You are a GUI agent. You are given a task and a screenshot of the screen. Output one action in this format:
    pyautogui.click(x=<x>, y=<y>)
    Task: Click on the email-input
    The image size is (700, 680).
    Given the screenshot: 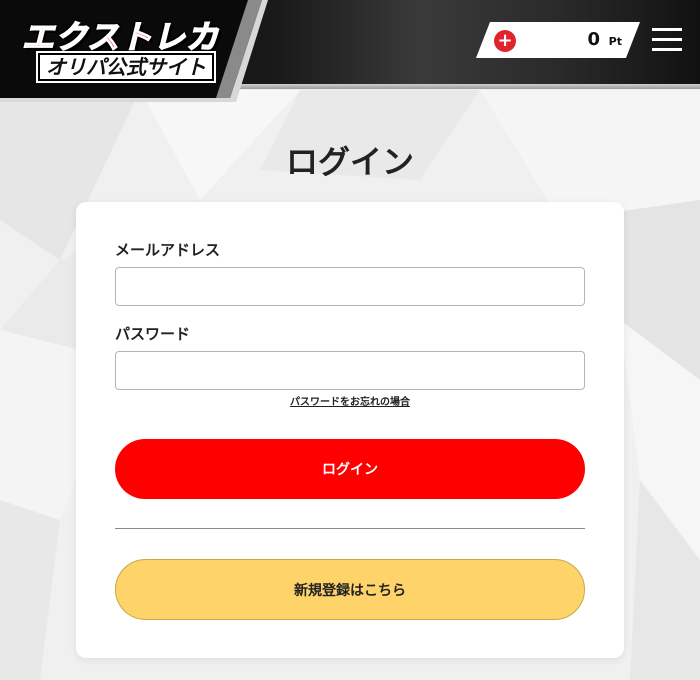 What is the action you would take?
    pyautogui.click(x=350, y=286)
    